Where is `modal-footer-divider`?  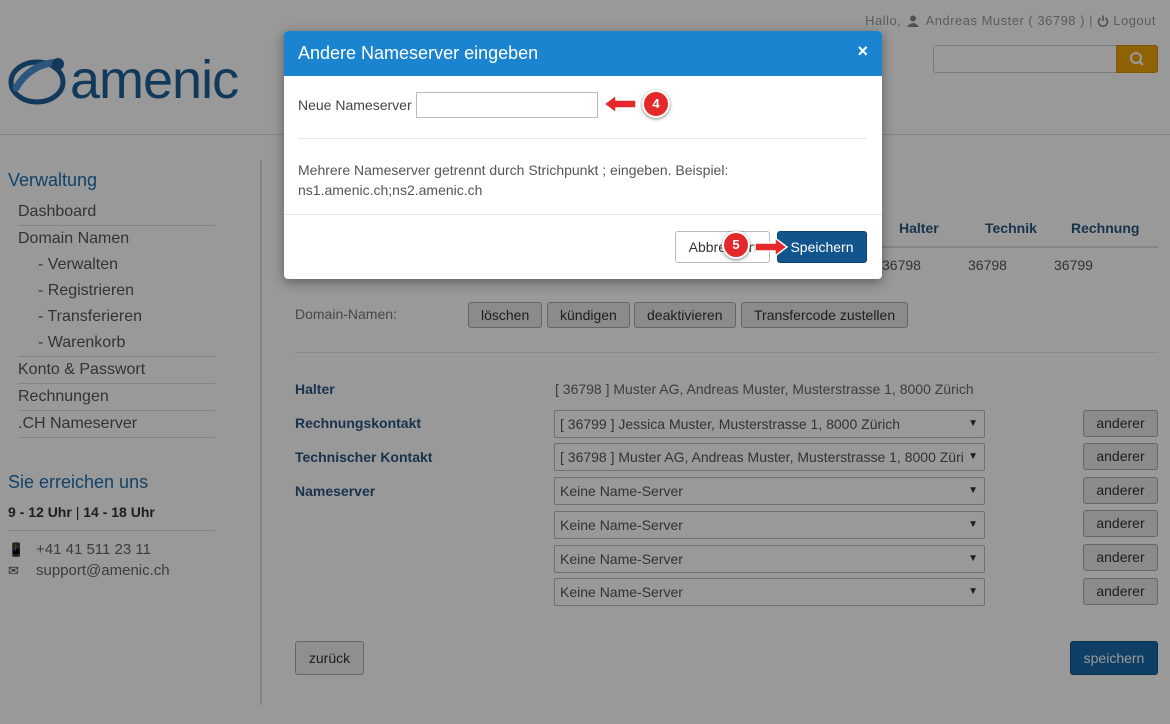 modal-footer-divider is located at coordinates (583, 214).